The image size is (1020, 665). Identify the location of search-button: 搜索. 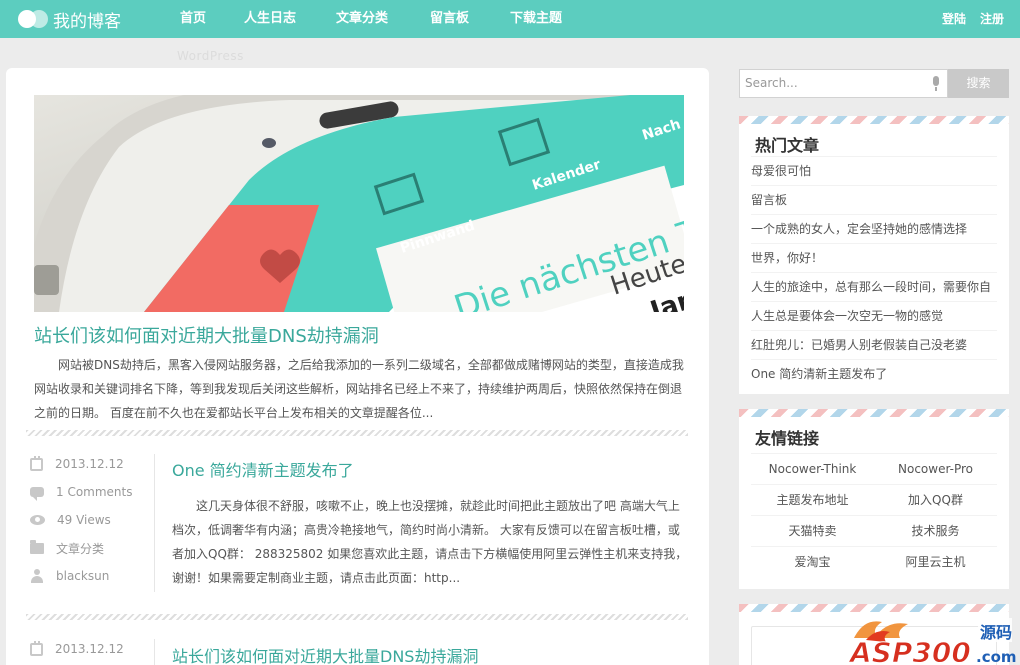
(978, 83).